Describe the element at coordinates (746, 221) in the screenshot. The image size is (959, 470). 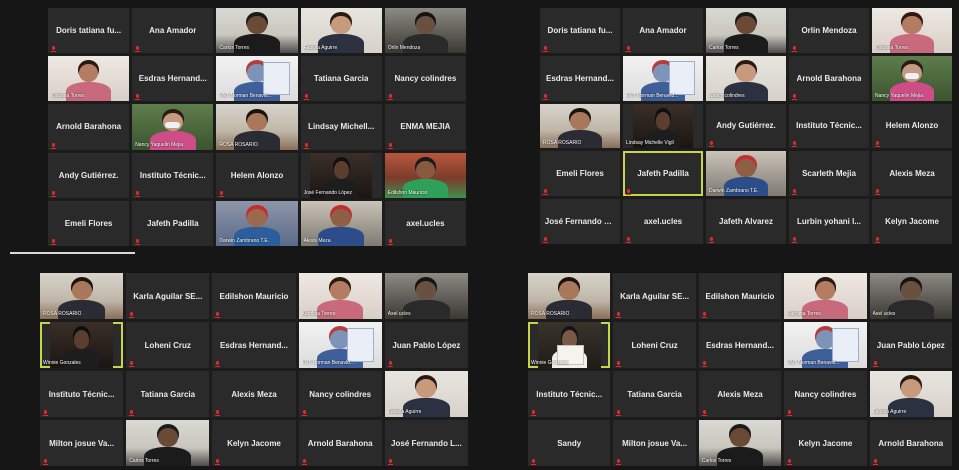
I see `participant-tile-jafeth-alvarez: Jafeth Alvarez` at that location.